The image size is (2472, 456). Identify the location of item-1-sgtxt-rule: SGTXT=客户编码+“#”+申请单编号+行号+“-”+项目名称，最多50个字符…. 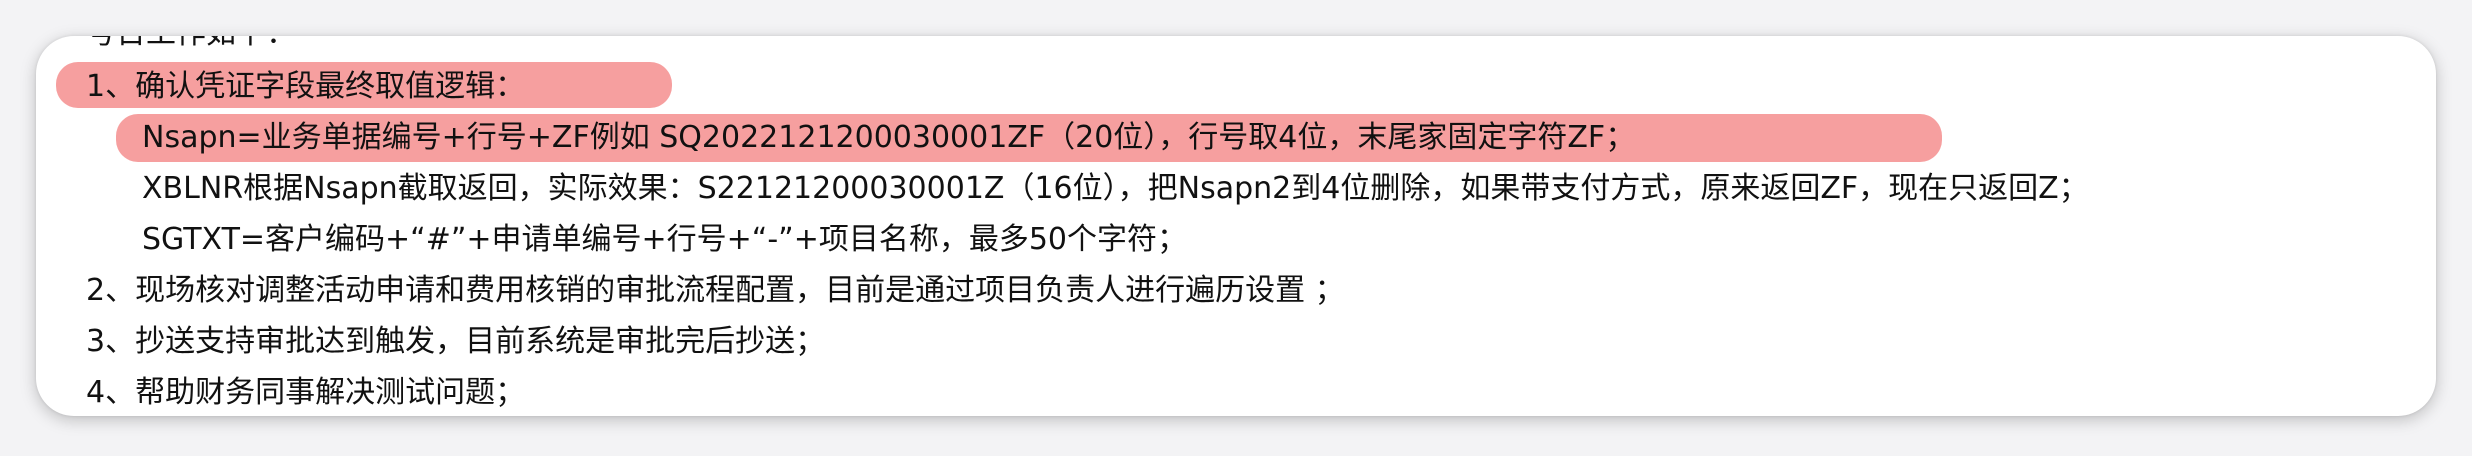
(665, 239).